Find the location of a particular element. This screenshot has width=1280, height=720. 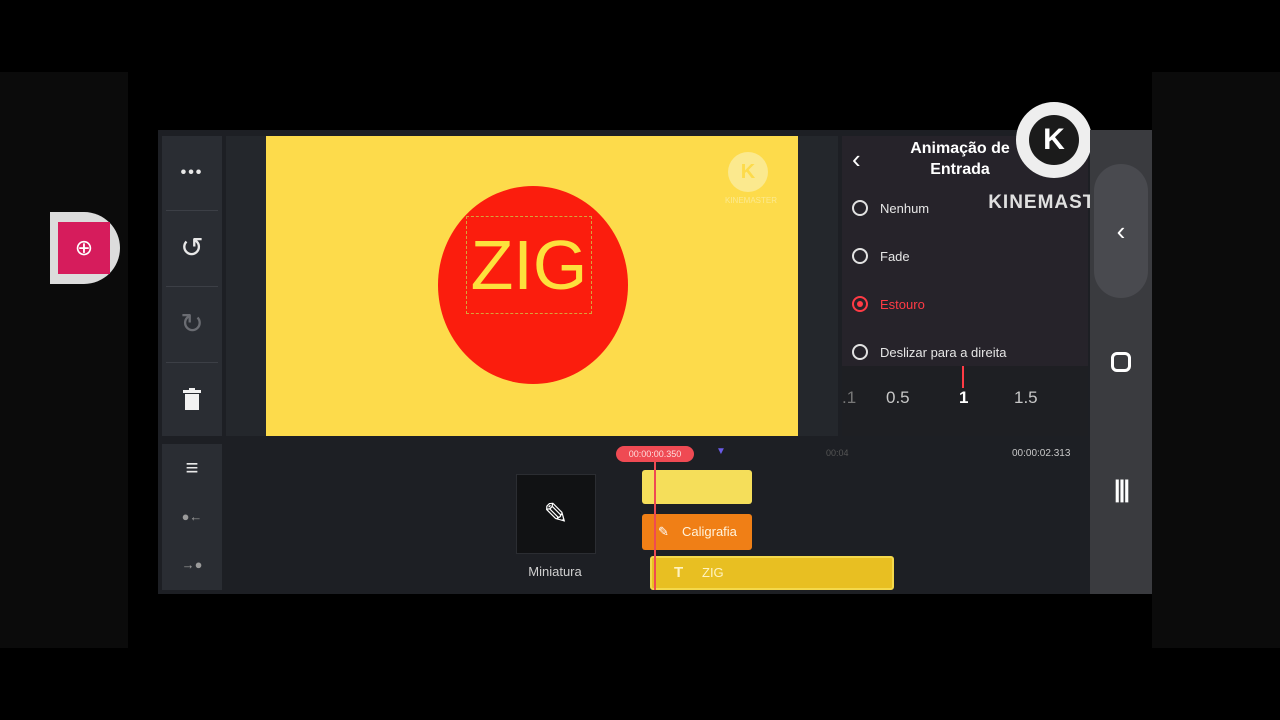

clip-label: Caligrafia is located at coordinates (709, 531).